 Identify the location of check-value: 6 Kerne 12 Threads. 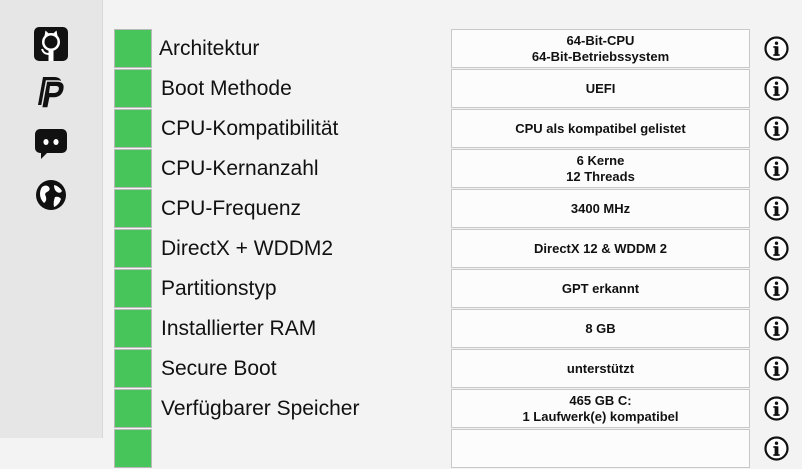
(600, 168).